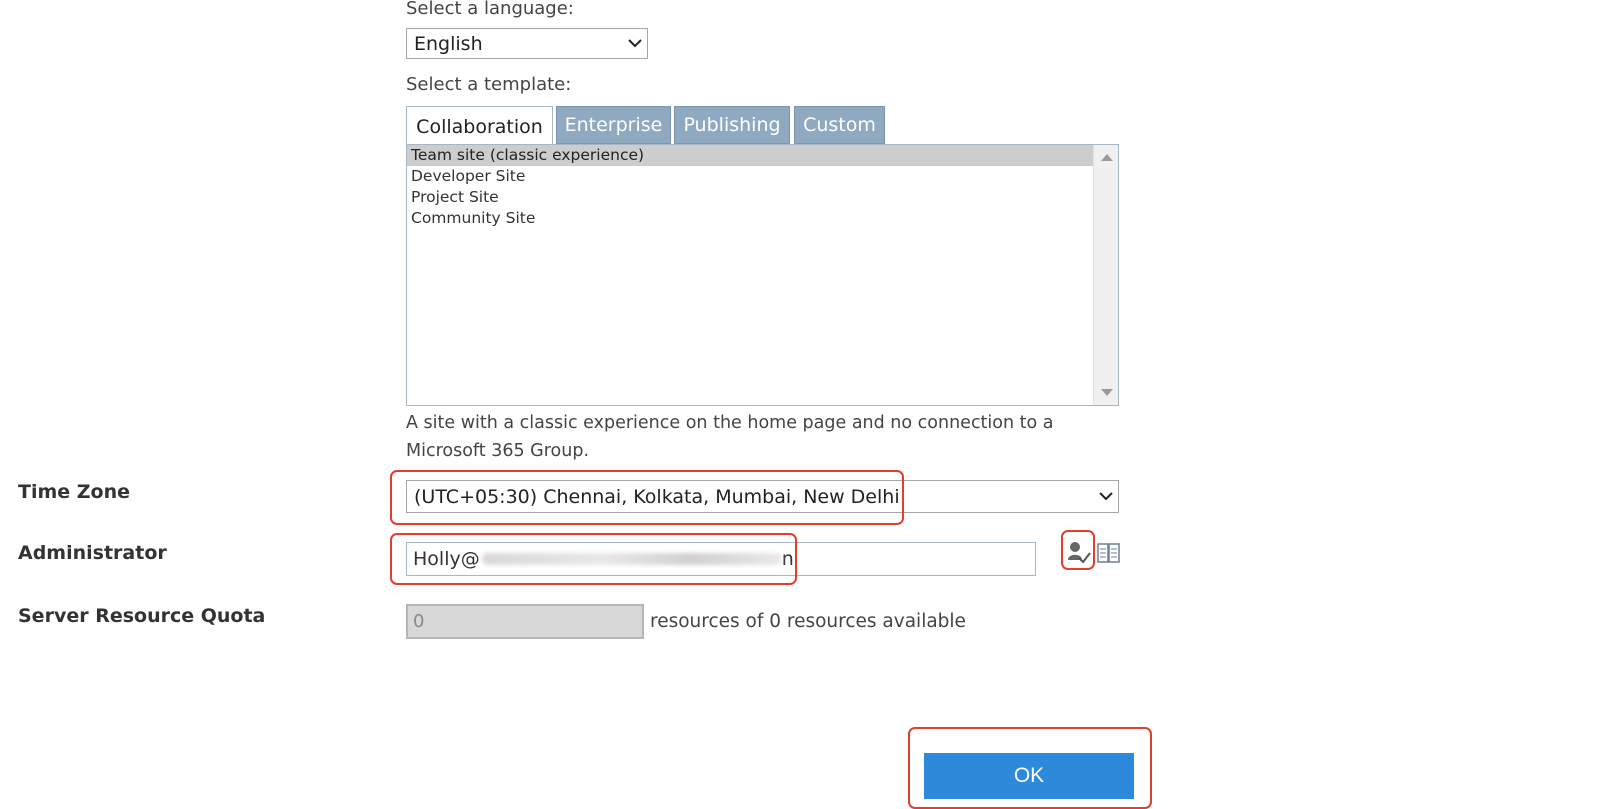  What do you see at coordinates (448, 43) in the screenshot?
I see `language-selected-value: English` at bounding box center [448, 43].